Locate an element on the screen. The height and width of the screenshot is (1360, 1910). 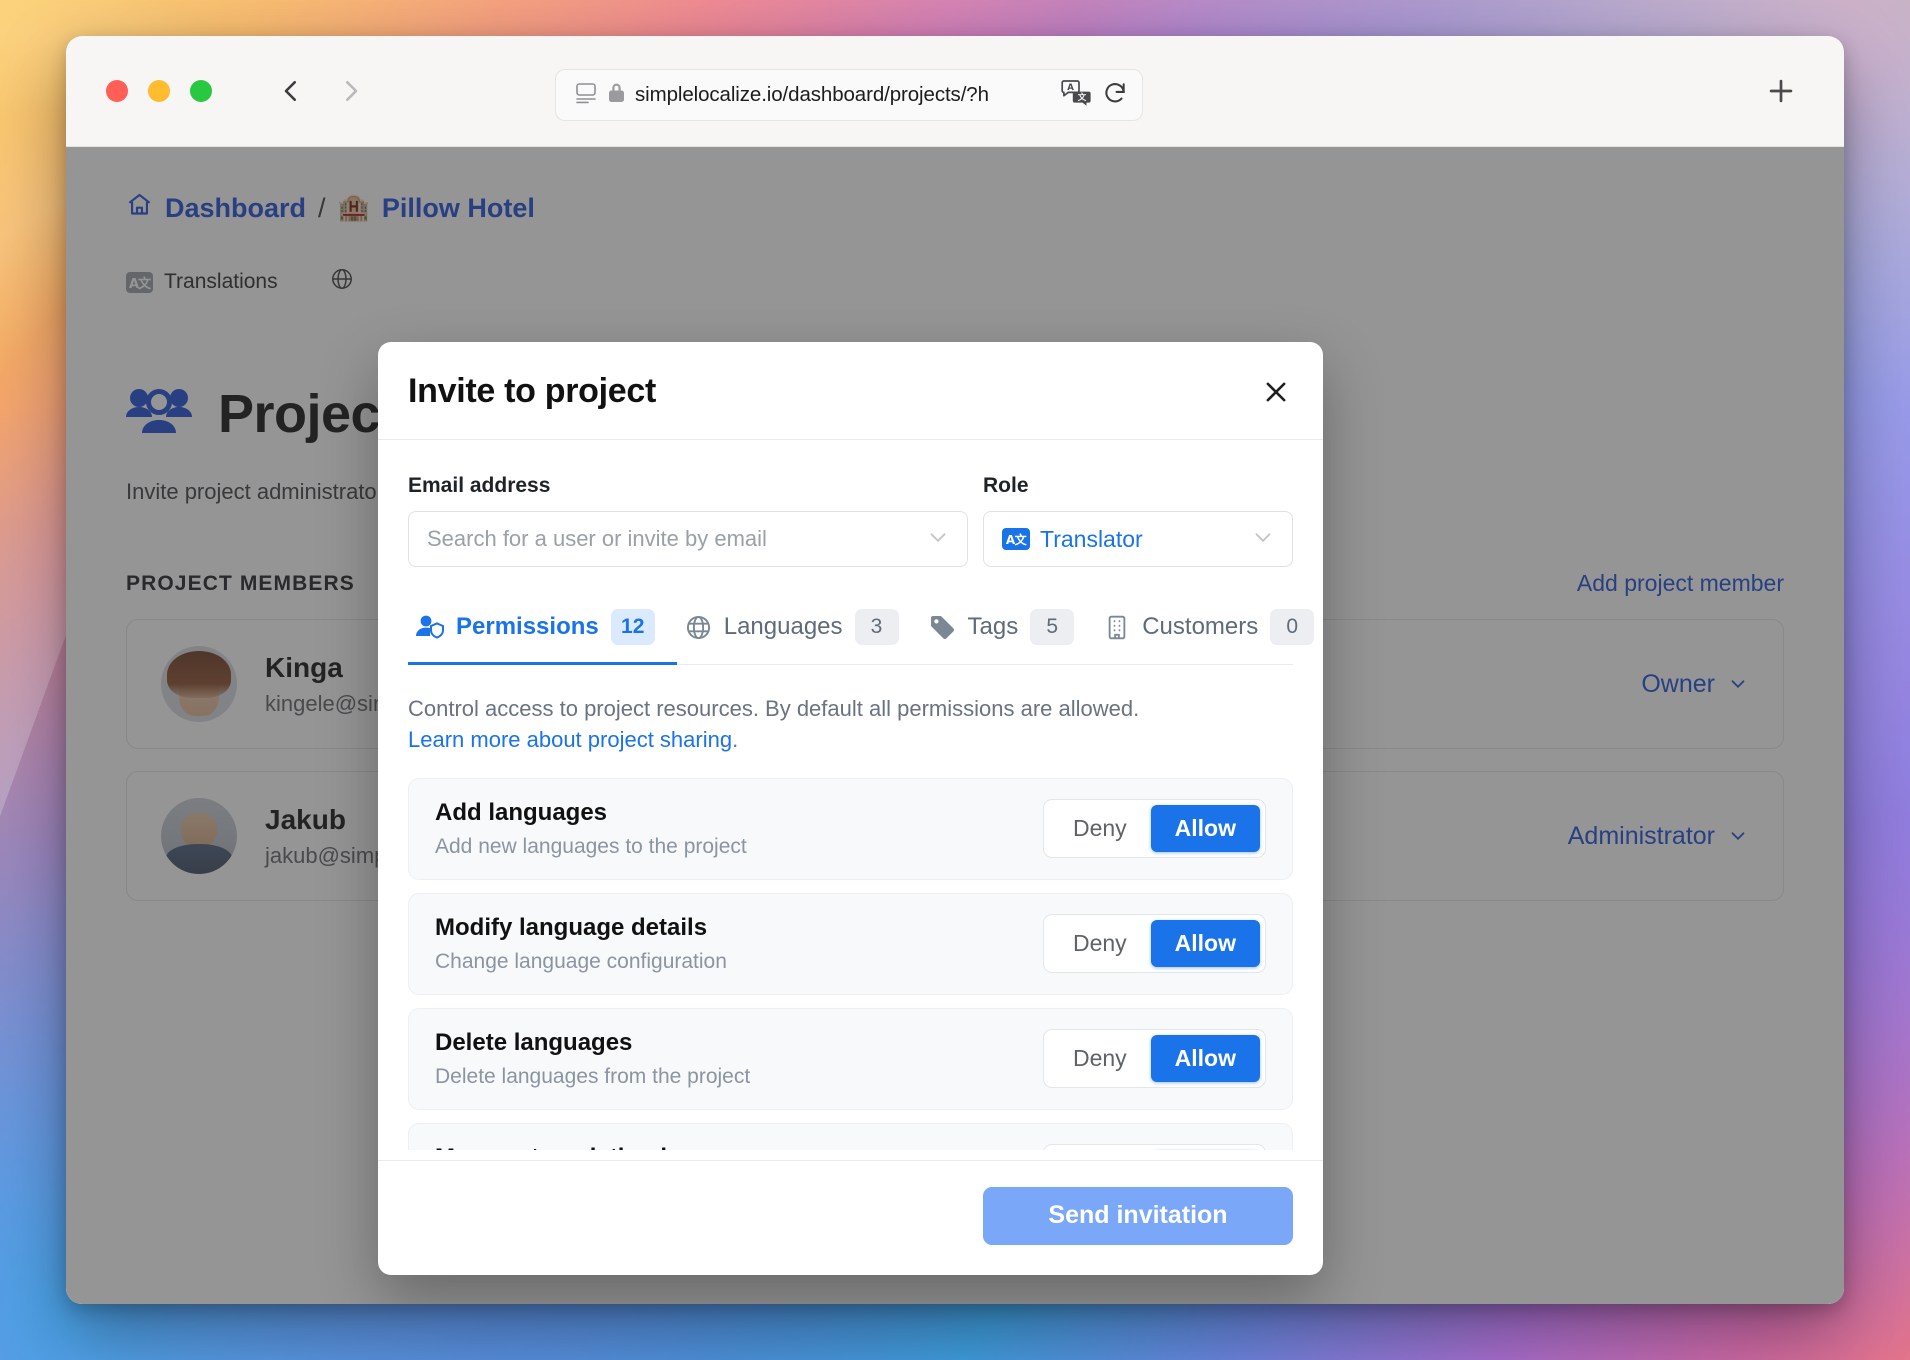
tab-tags-count: 5 is located at coordinates (1052, 627).